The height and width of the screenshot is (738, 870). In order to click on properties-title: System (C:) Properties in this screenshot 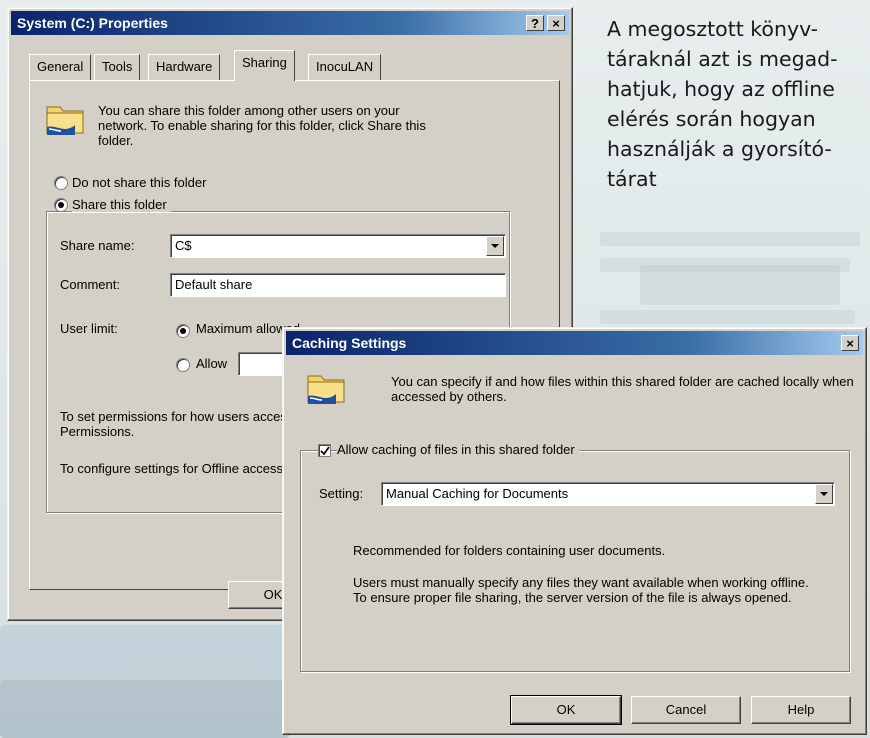, I will do `click(92, 23)`.